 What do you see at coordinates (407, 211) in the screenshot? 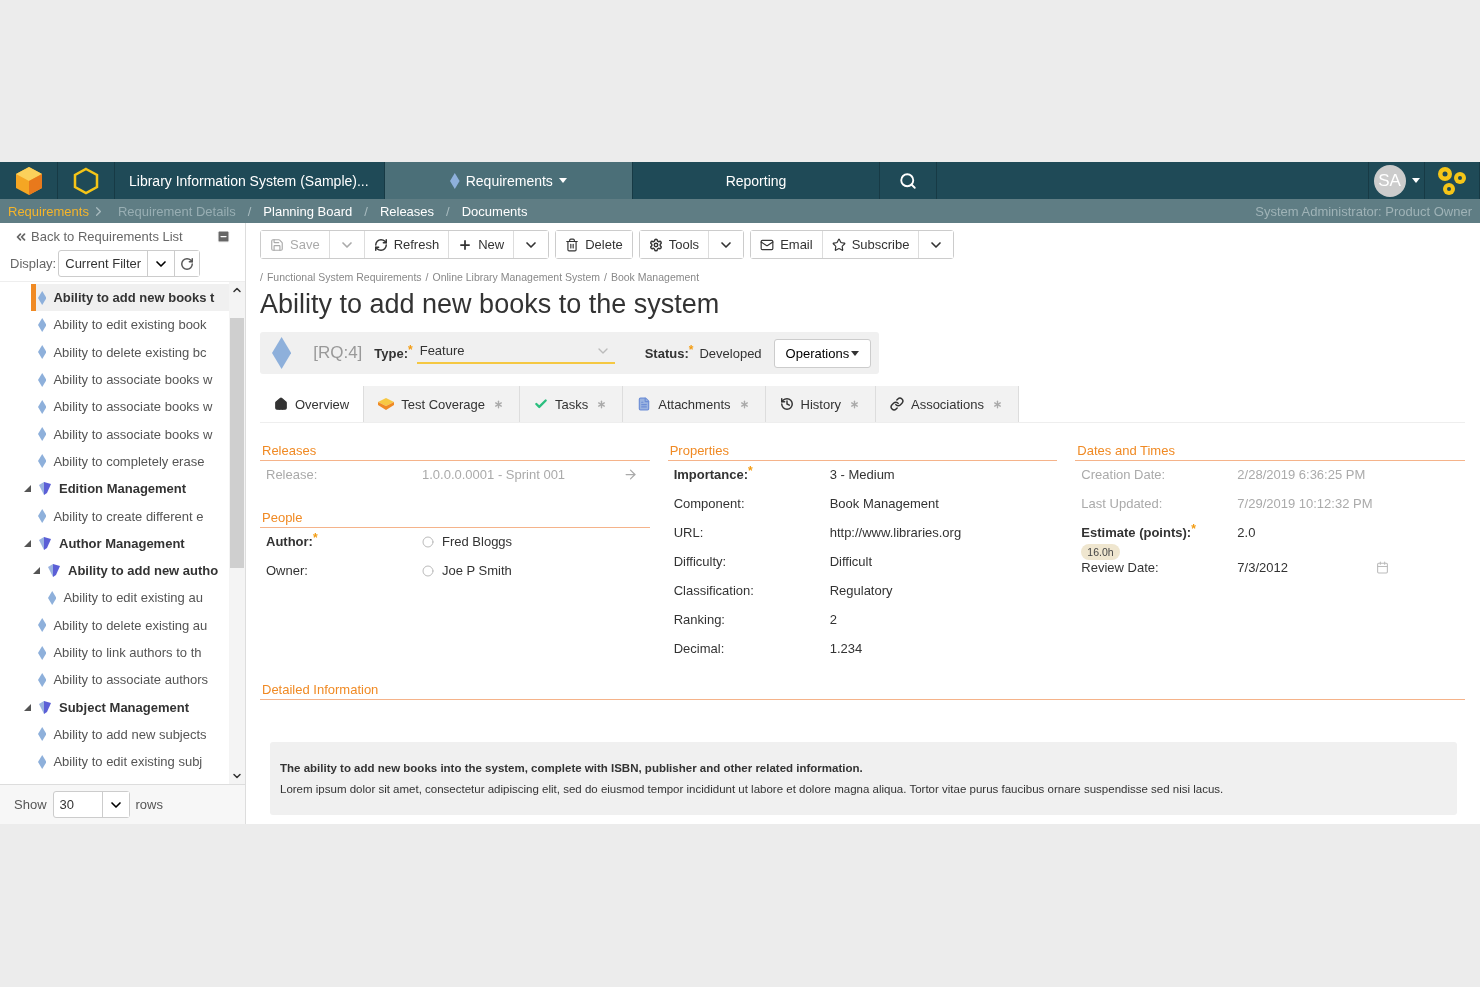
I see `nav-link: Releases` at bounding box center [407, 211].